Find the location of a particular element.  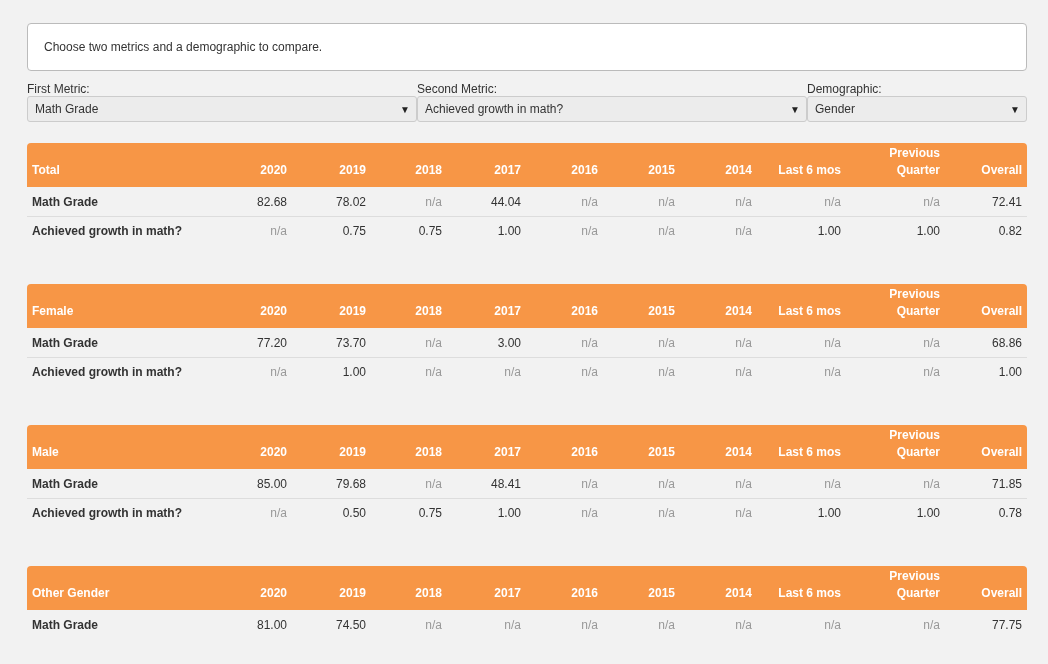

table-cell-text: 73.70 is located at coordinates (350, 343).